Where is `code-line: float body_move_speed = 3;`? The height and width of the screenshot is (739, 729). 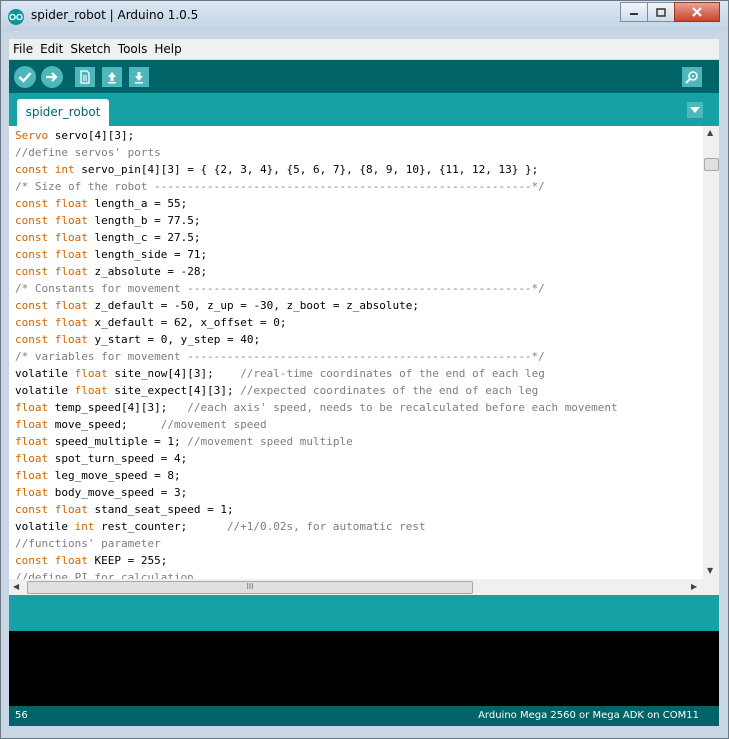 code-line: float body_move_speed = 3; is located at coordinates (316, 492).